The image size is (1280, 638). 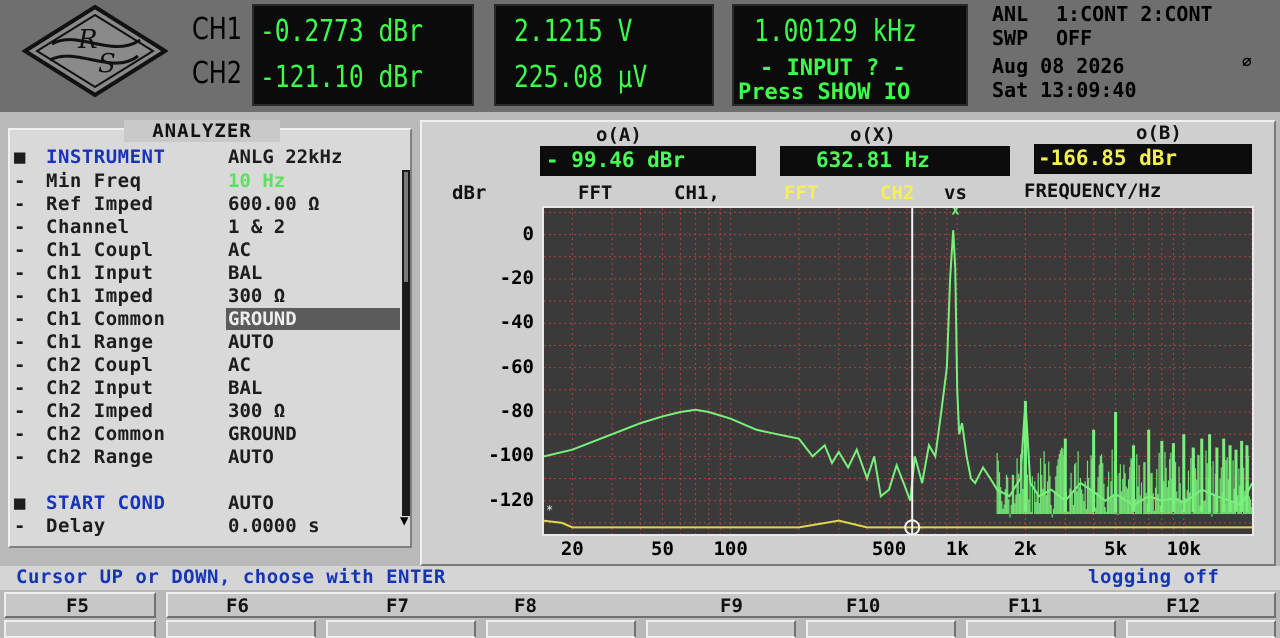 I want to click on y-tick-label: -120, so click(x=511, y=499).